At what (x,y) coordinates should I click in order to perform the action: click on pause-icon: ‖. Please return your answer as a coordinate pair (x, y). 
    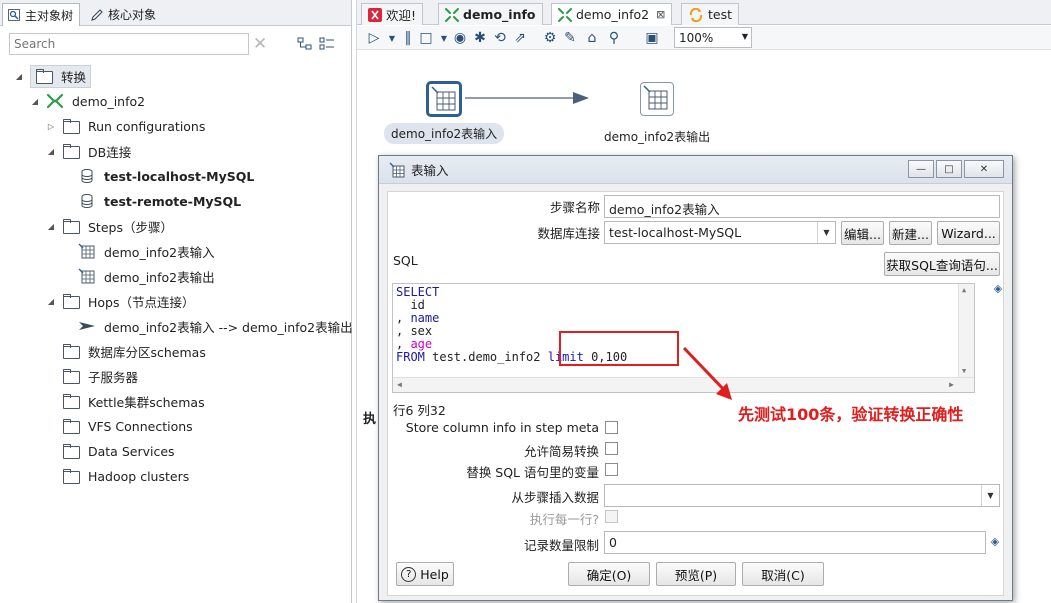
    Looking at the image, I should click on (408, 38).